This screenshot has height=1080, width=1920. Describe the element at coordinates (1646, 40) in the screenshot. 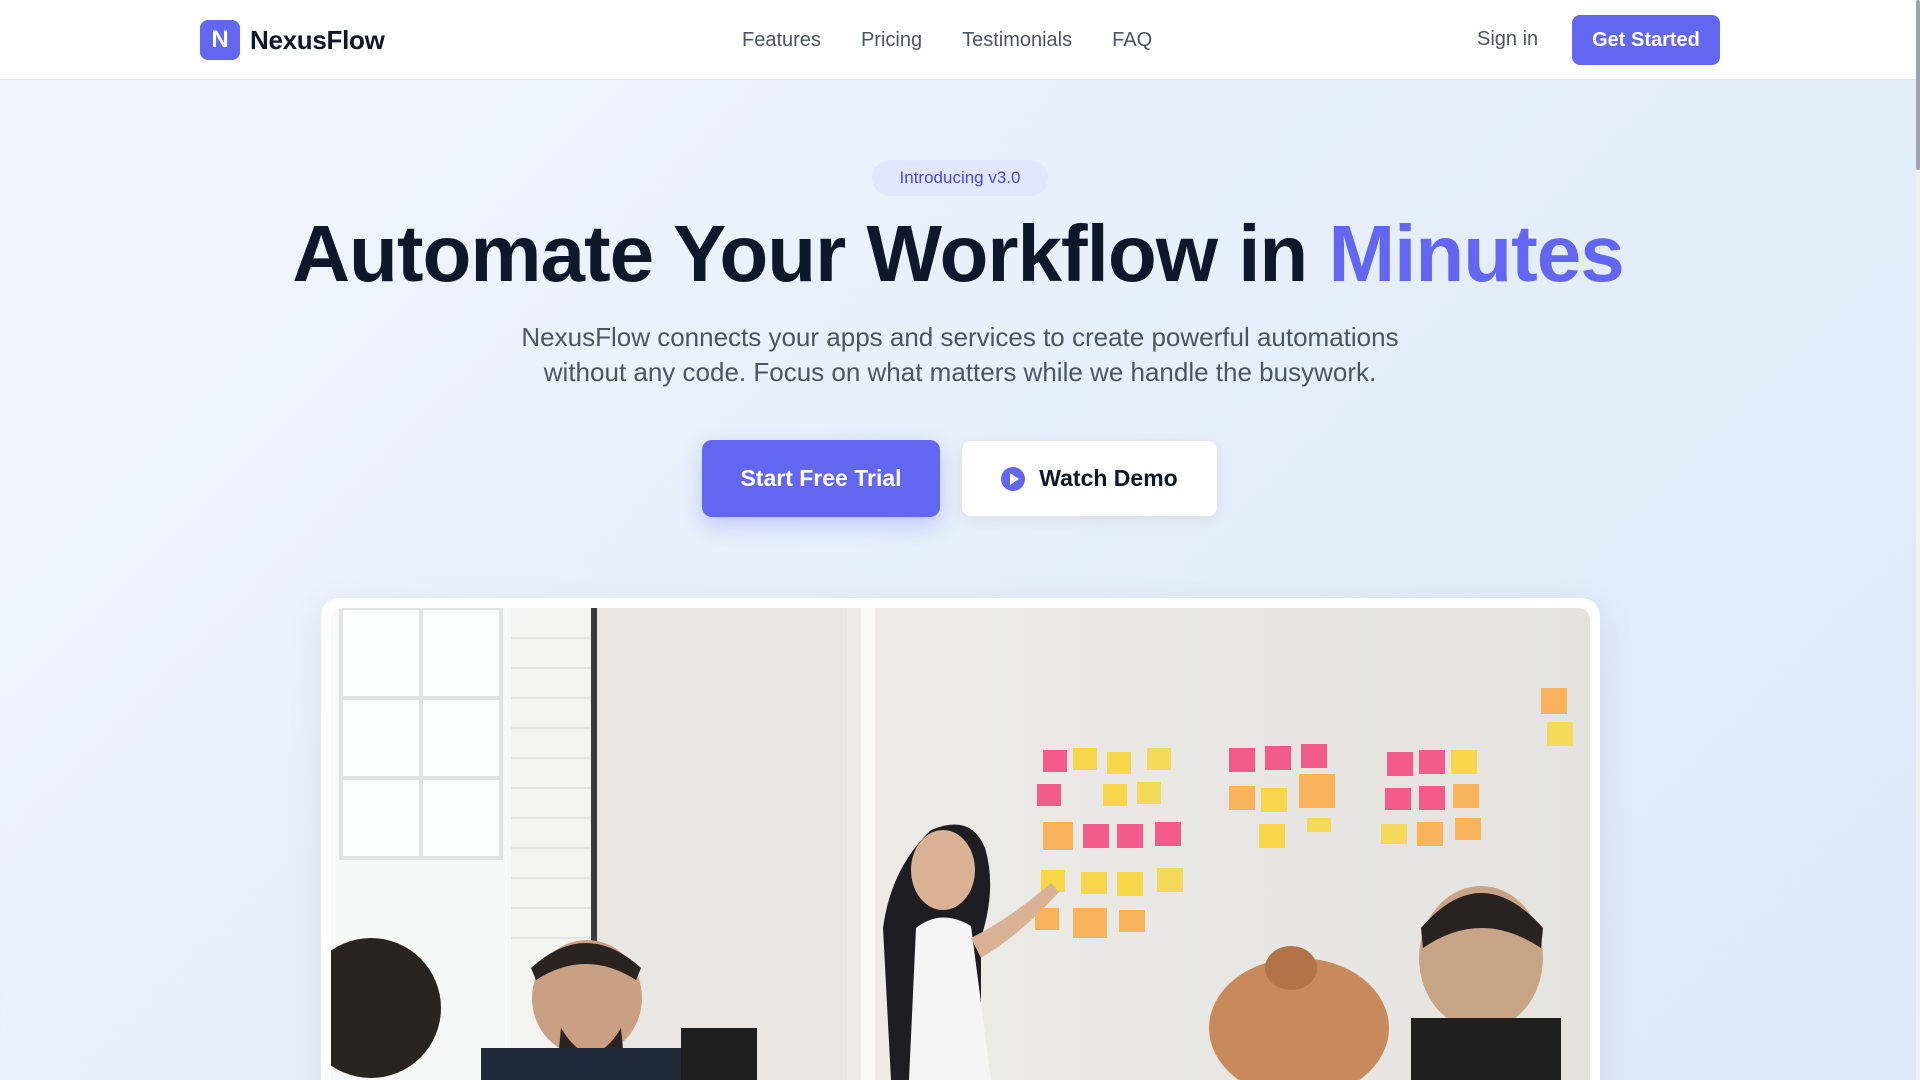

I see `get-started-button: Get Started` at that location.